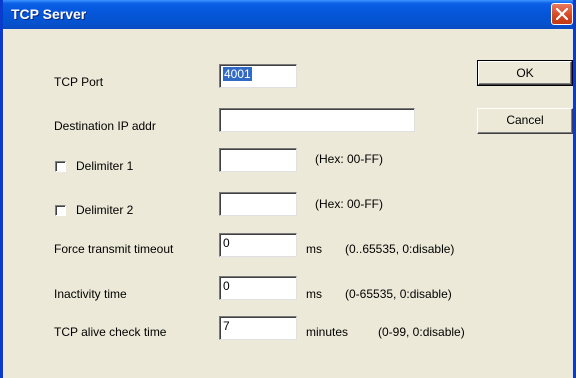  What do you see at coordinates (258, 328) in the screenshot?
I see `alive-check-input: 7` at bounding box center [258, 328].